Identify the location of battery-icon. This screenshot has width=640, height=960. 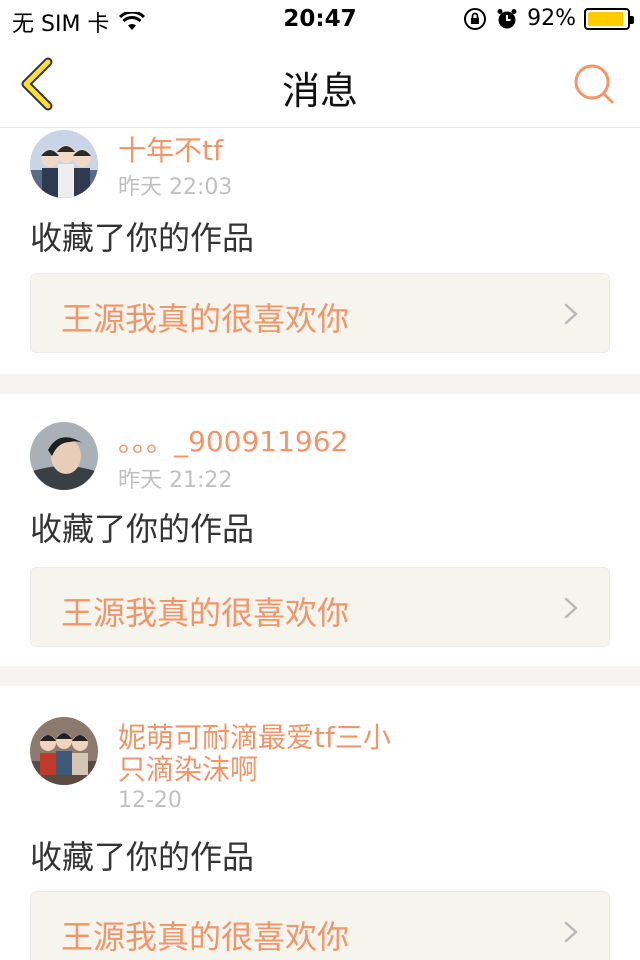
(609, 18).